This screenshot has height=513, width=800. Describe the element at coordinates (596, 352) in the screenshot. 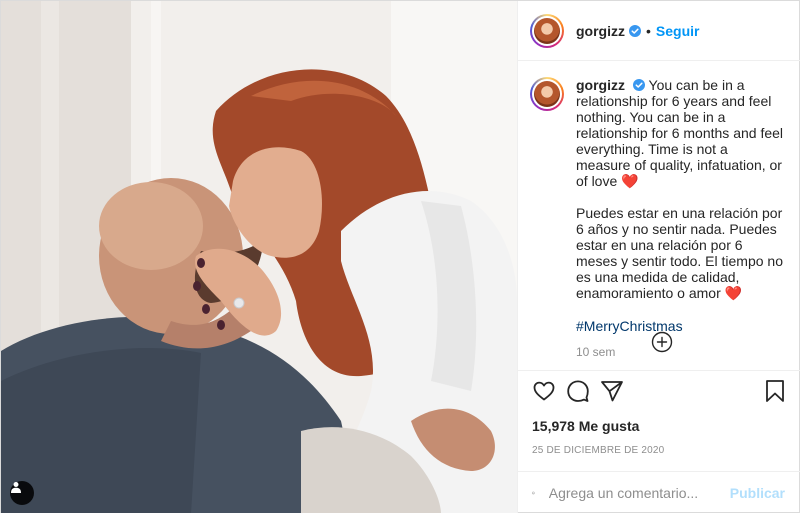

I see `caption-age: 10 sem` at that location.